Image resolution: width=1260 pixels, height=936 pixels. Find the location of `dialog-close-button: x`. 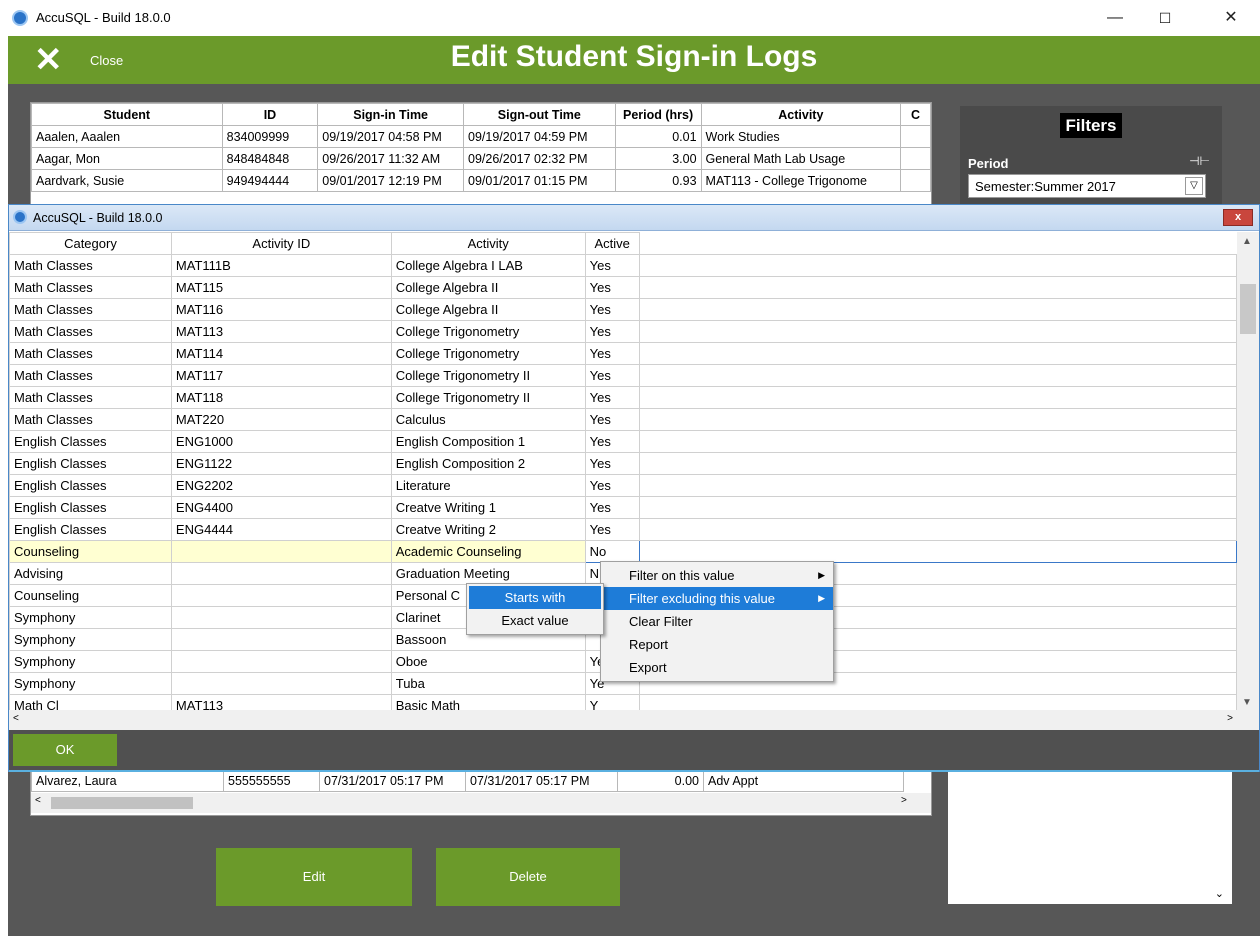

dialog-close-button: x is located at coordinates (1238, 217).